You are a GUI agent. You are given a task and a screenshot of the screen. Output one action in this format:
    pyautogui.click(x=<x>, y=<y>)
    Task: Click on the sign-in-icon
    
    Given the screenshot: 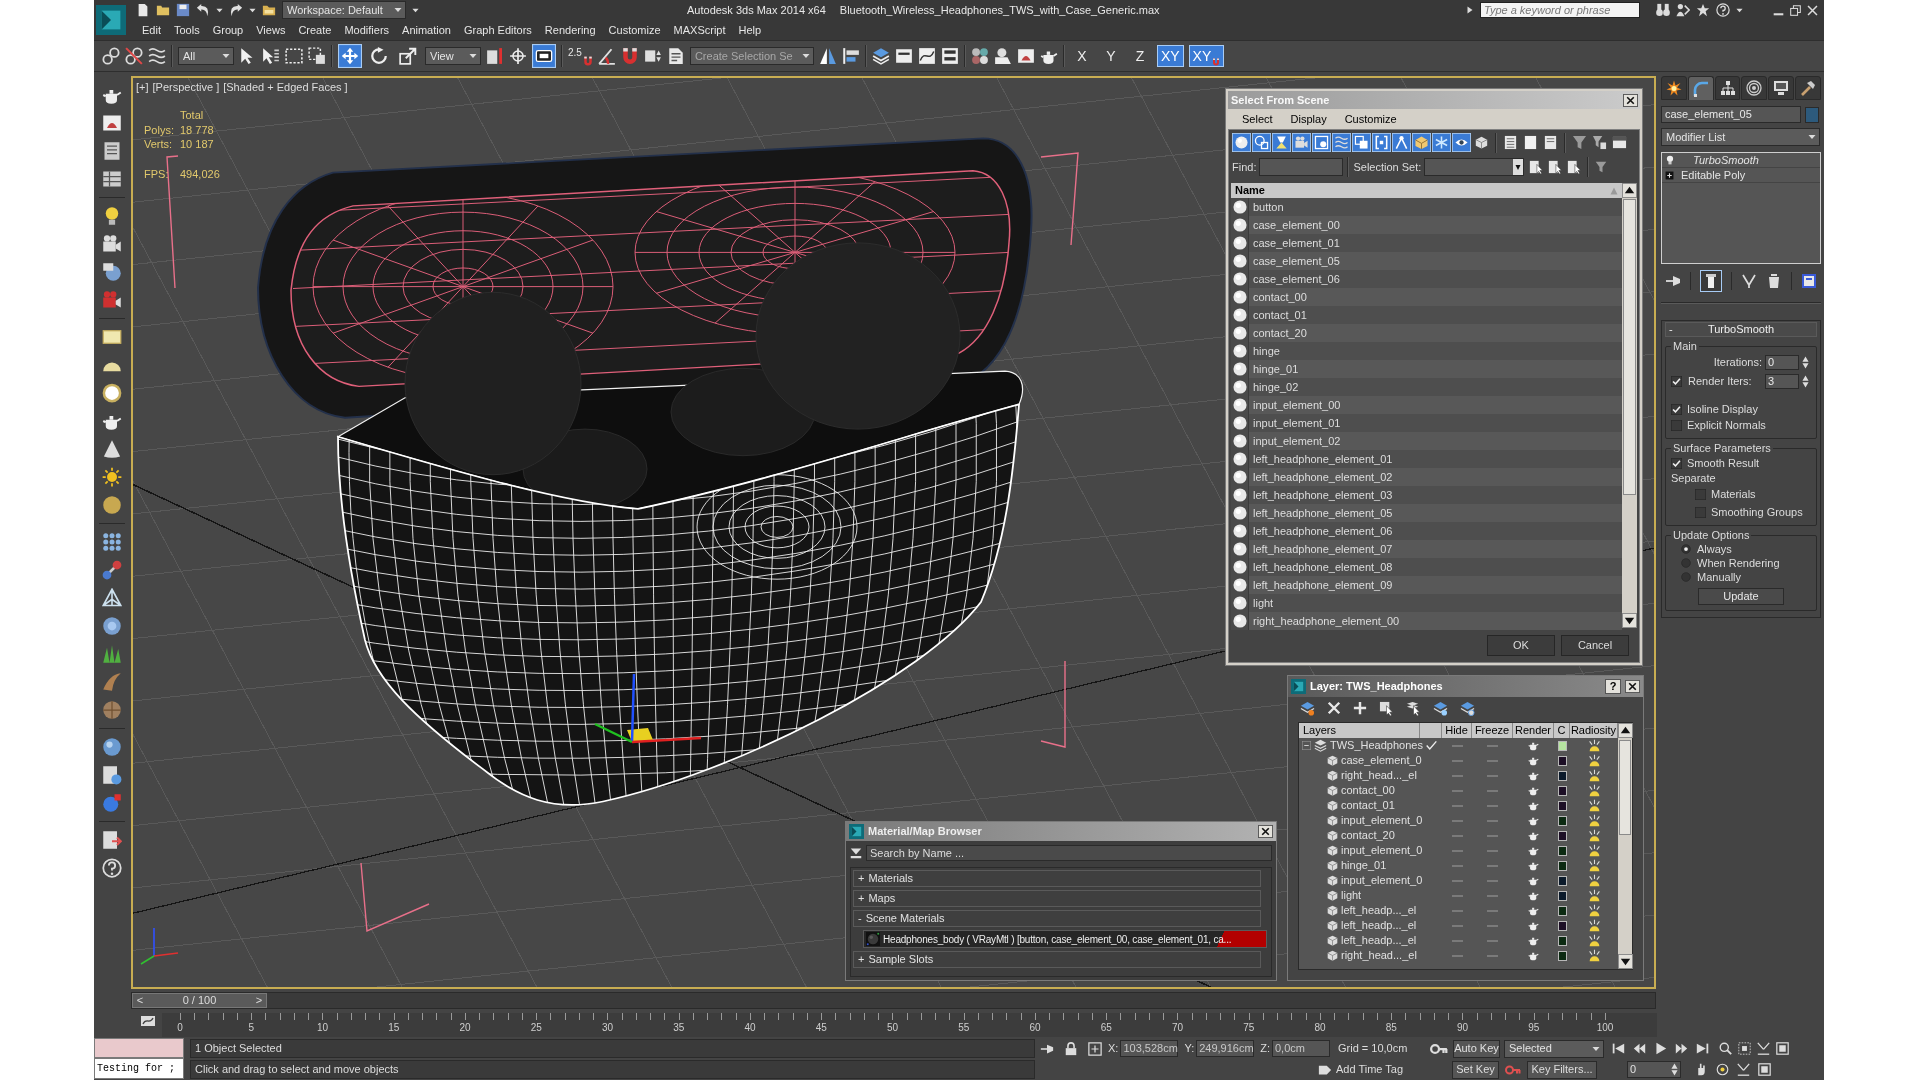 What is the action you would take?
    pyautogui.click(x=1683, y=10)
    